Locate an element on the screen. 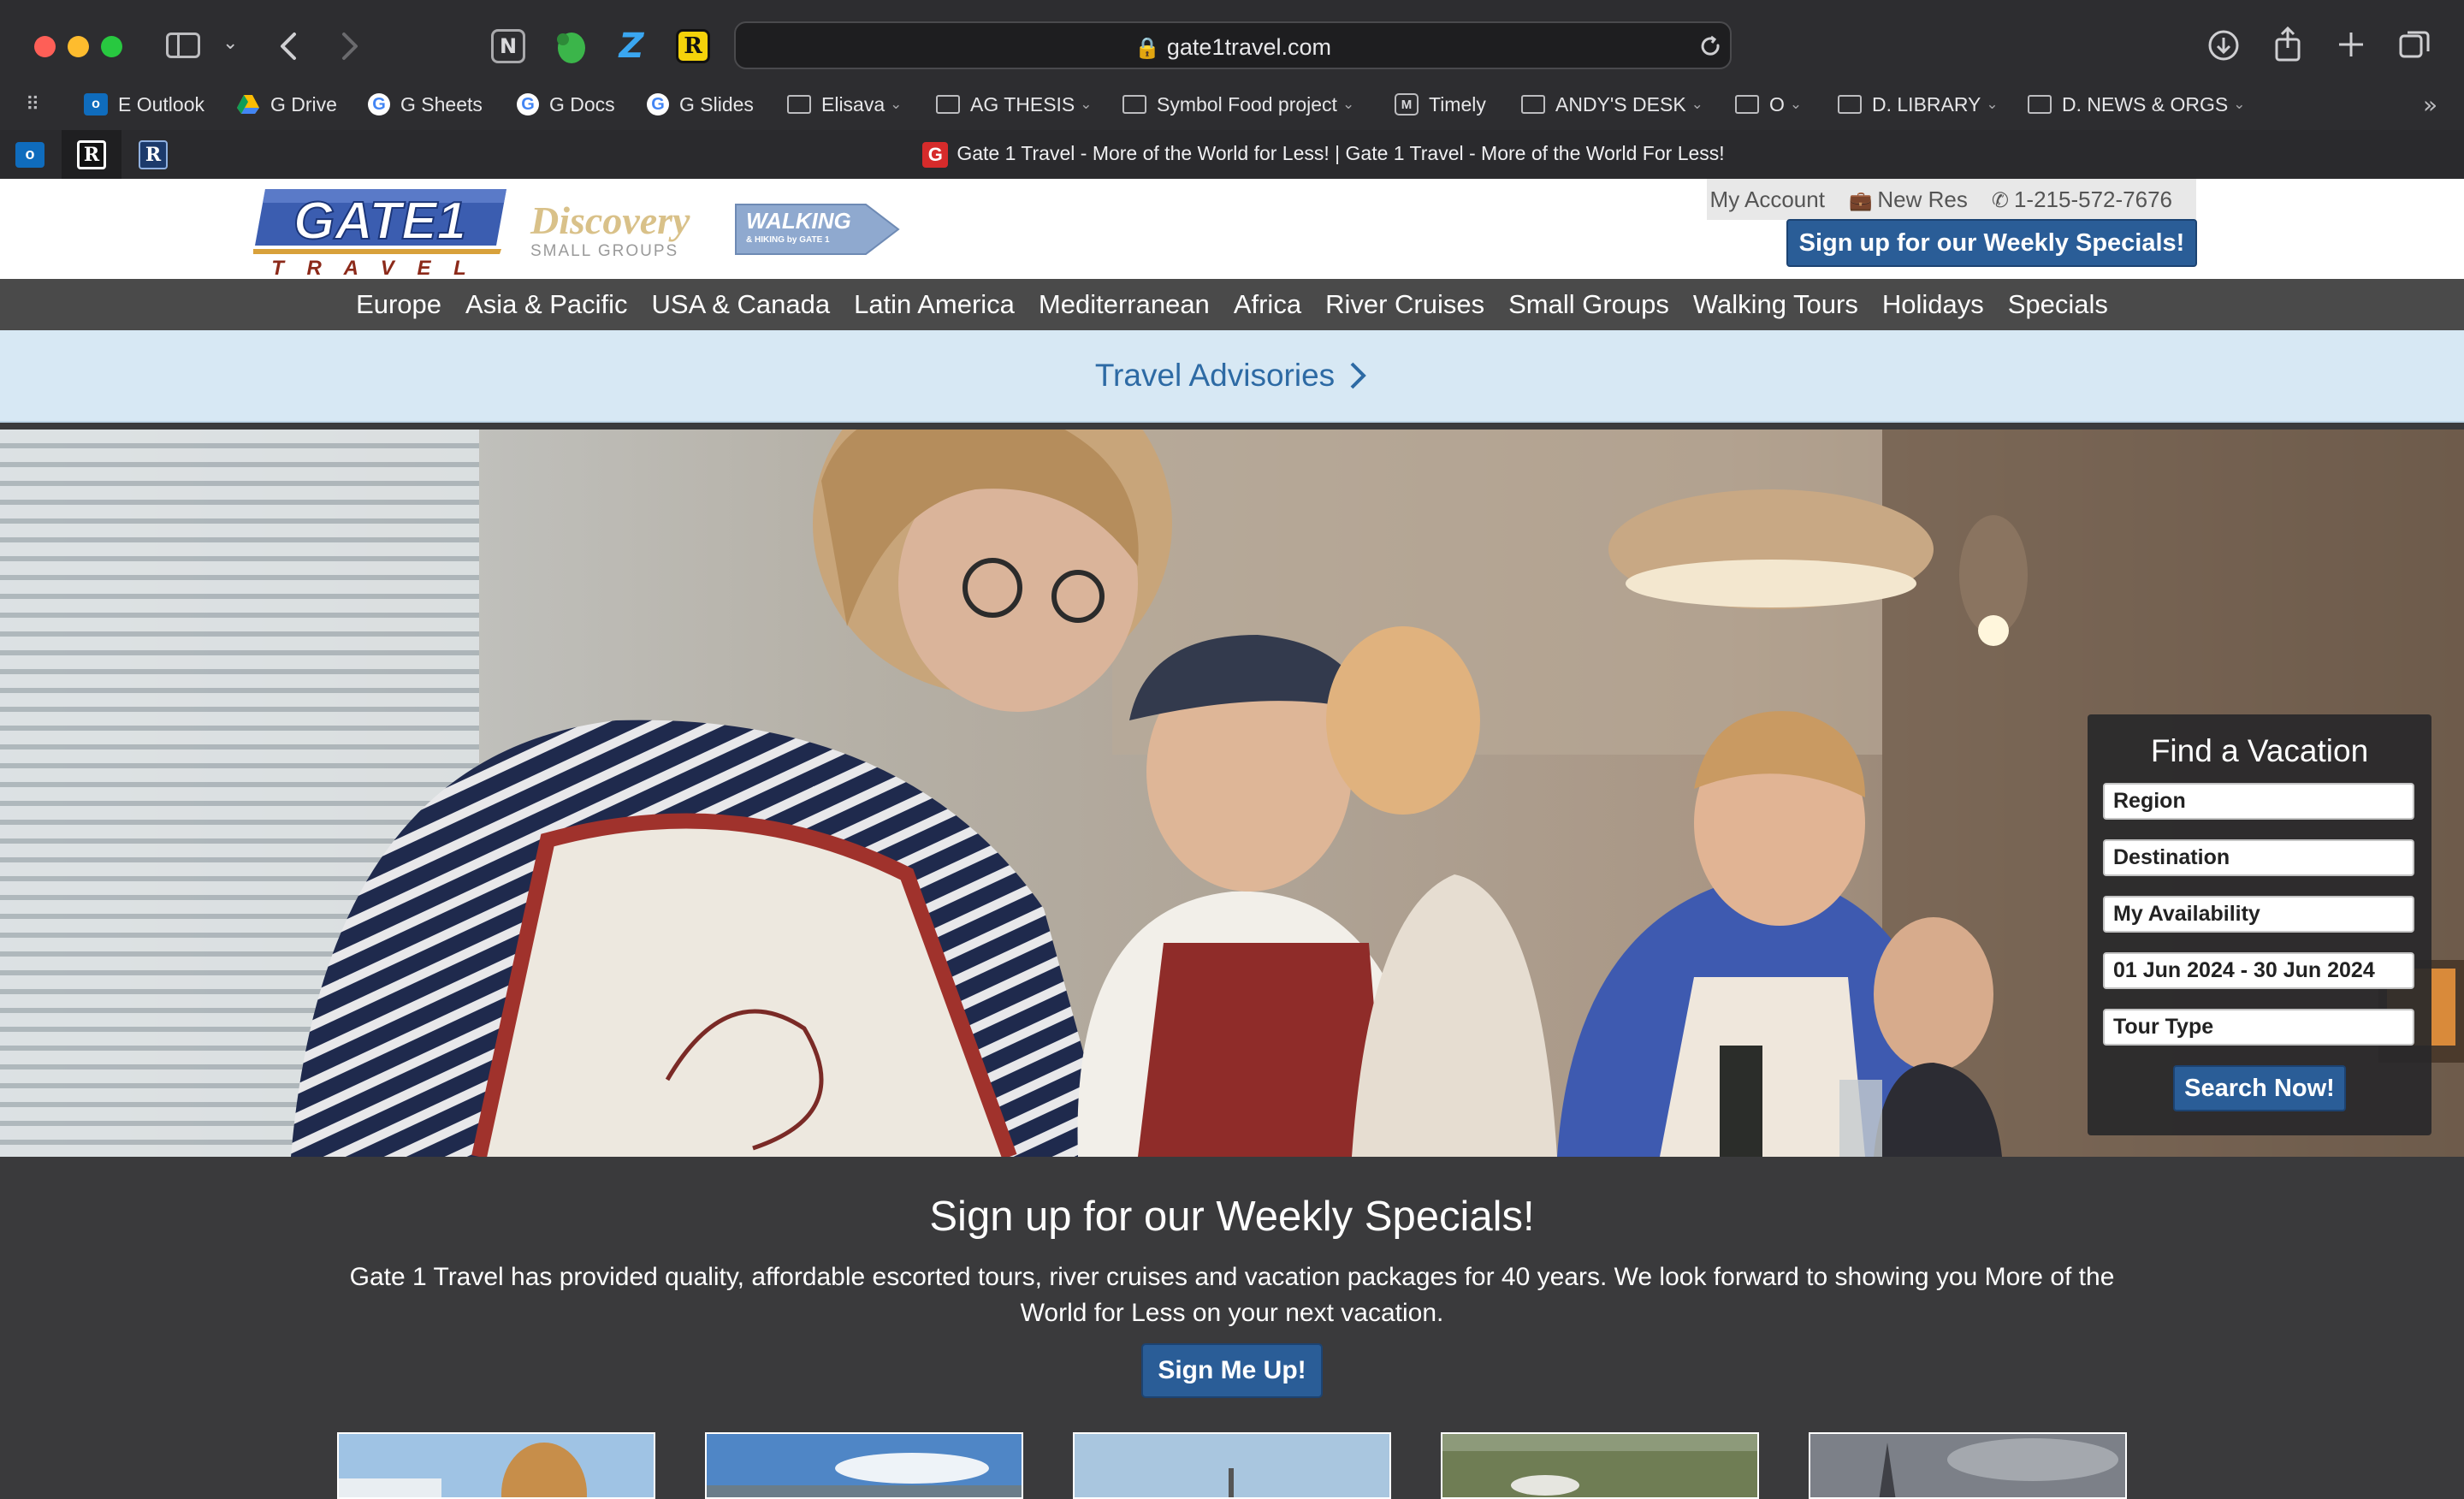  bookmark-folder-andys-desk: ANDY'S DESK ⌄ is located at coordinates (1612, 104).